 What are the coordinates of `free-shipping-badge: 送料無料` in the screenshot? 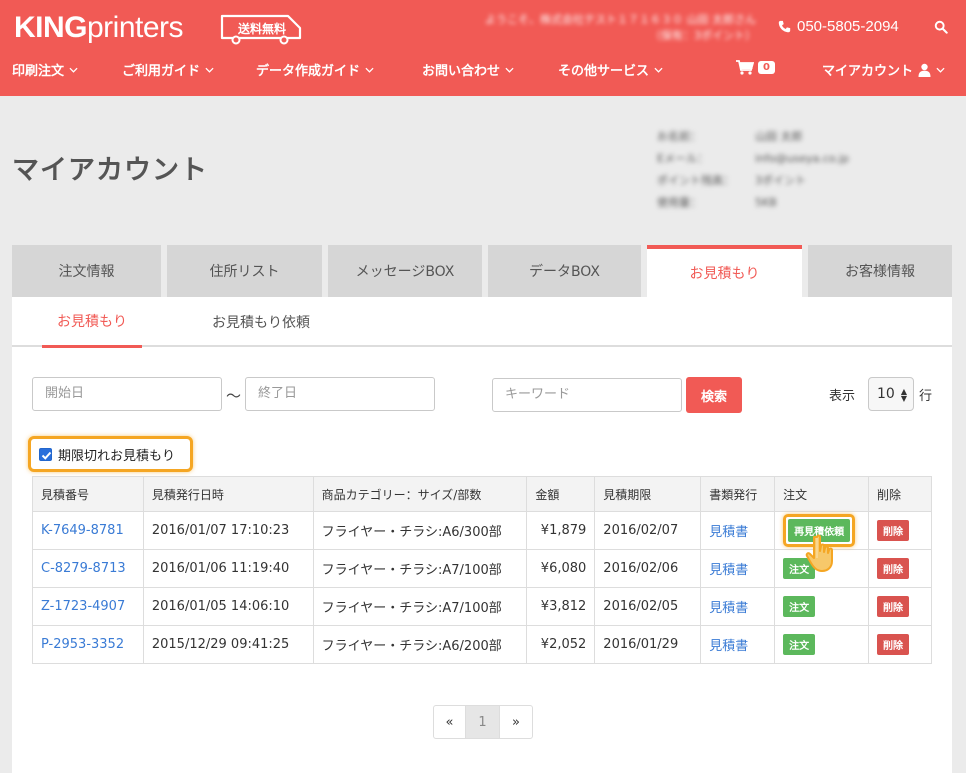 It's located at (261, 29).